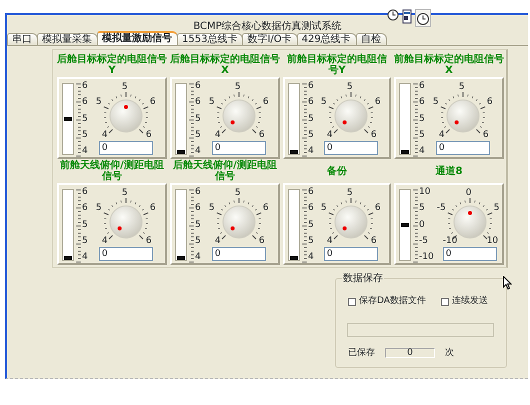 This screenshot has height=405, width=530. I want to click on tab: 模拟量采集, so click(67, 39).